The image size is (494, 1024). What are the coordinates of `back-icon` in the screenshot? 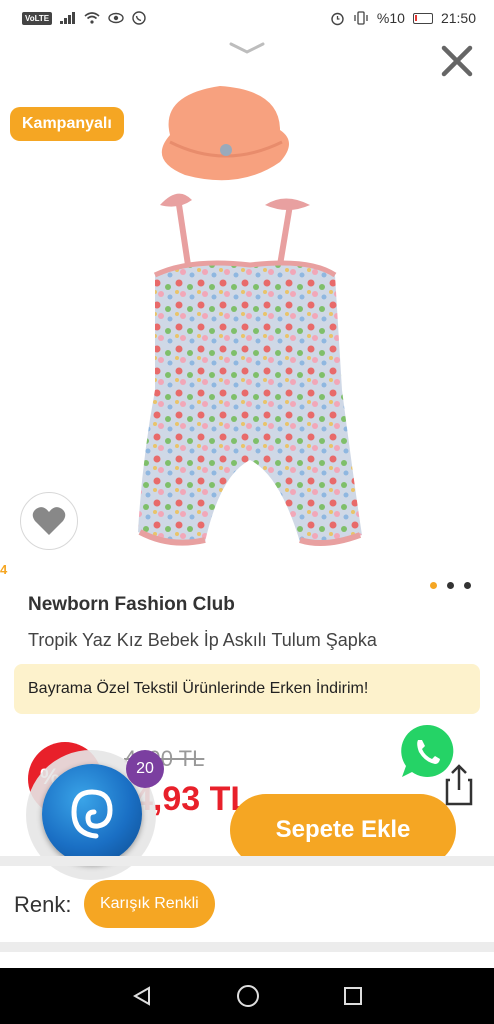 It's located at (142, 996).